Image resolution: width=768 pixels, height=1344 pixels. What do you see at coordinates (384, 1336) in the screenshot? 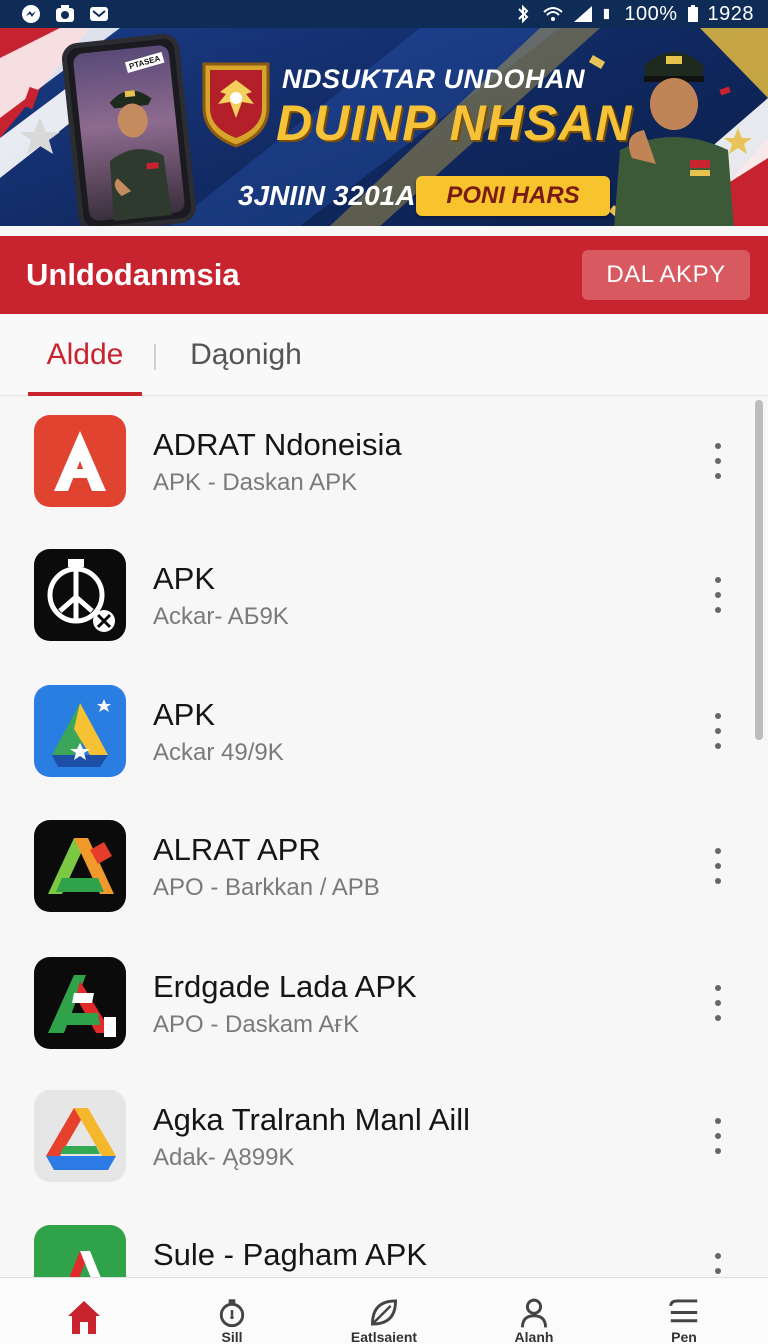
I see `nav-label: Eatlsaient` at bounding box center [384, 1336].